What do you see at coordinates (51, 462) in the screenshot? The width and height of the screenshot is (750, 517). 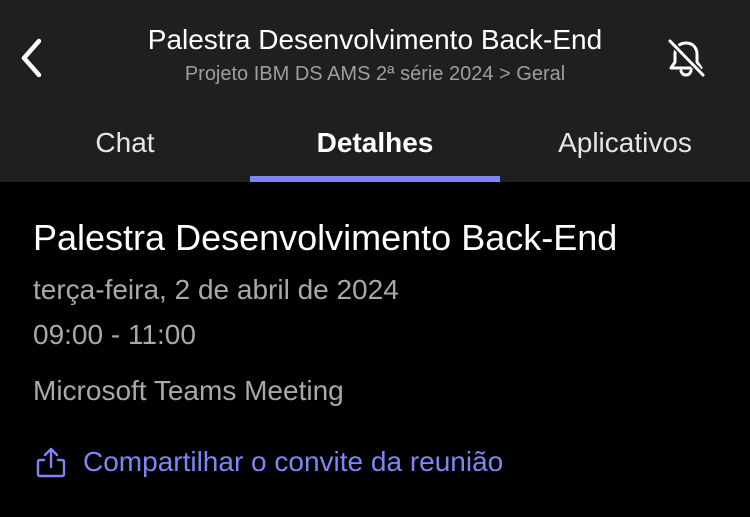 I see `share-icon` at bounding box center [51, 462].